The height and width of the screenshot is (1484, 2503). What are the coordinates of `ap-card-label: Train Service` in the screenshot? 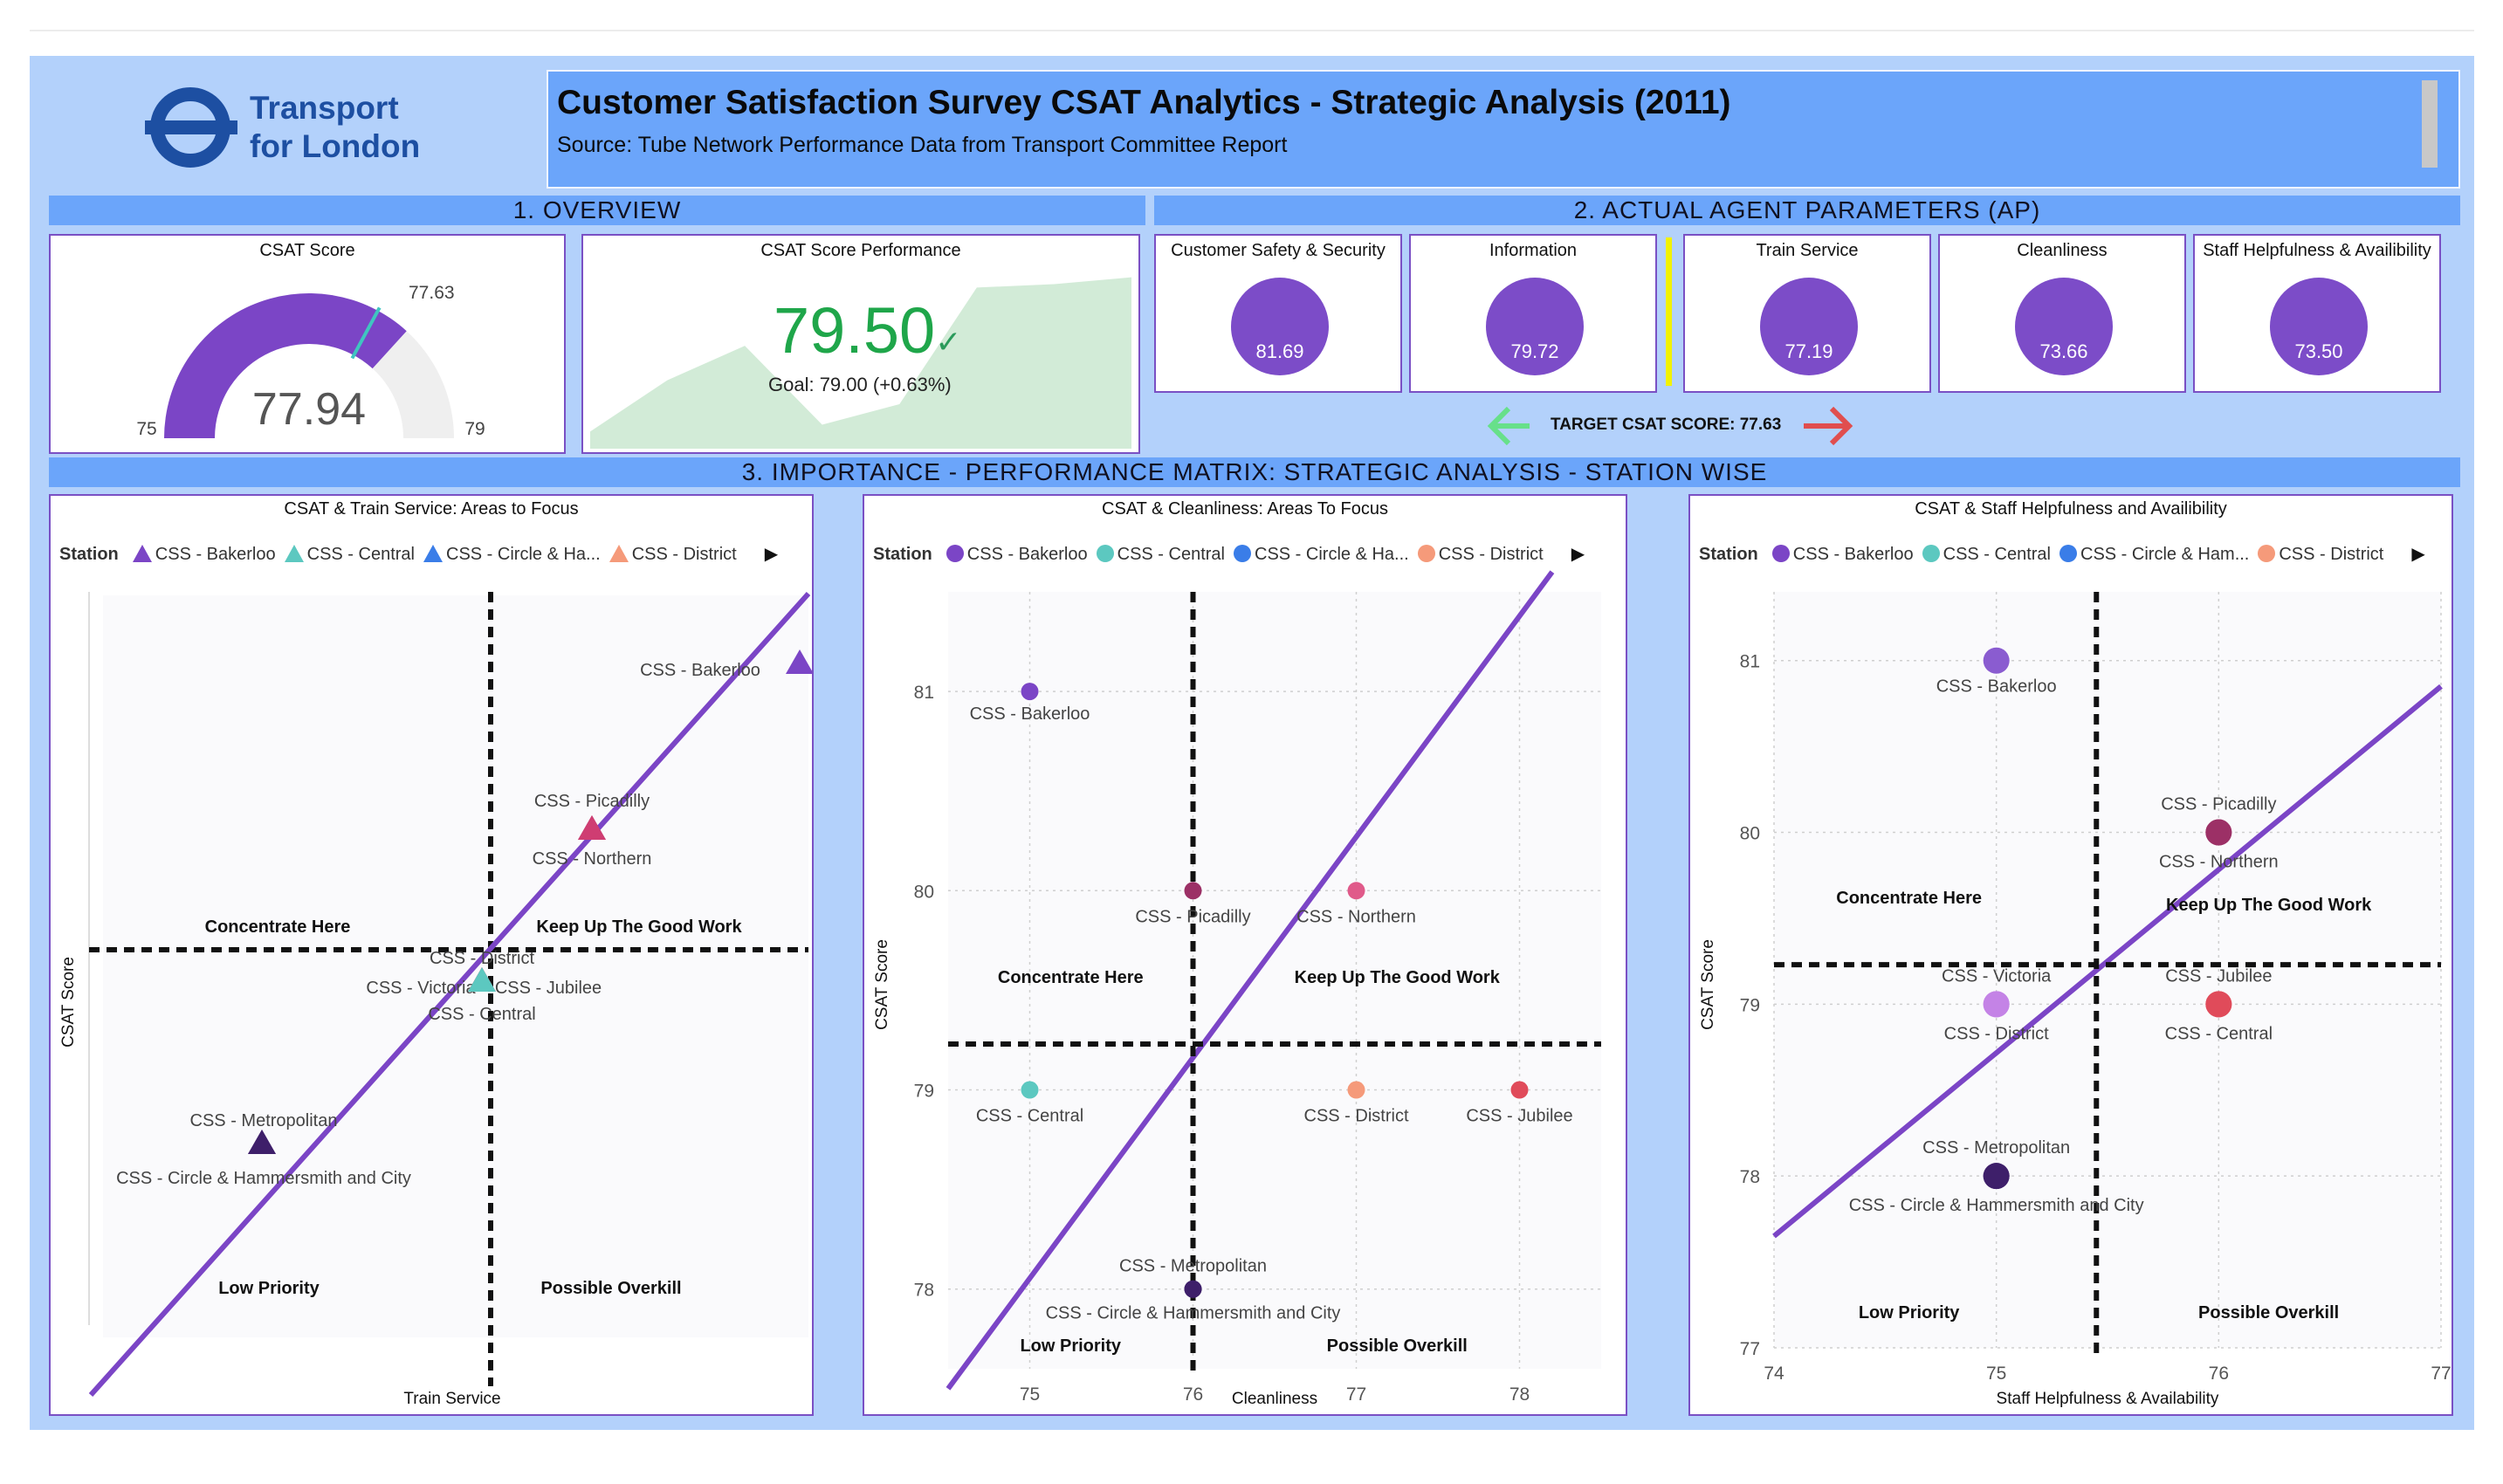 It's located at (1807, 250).